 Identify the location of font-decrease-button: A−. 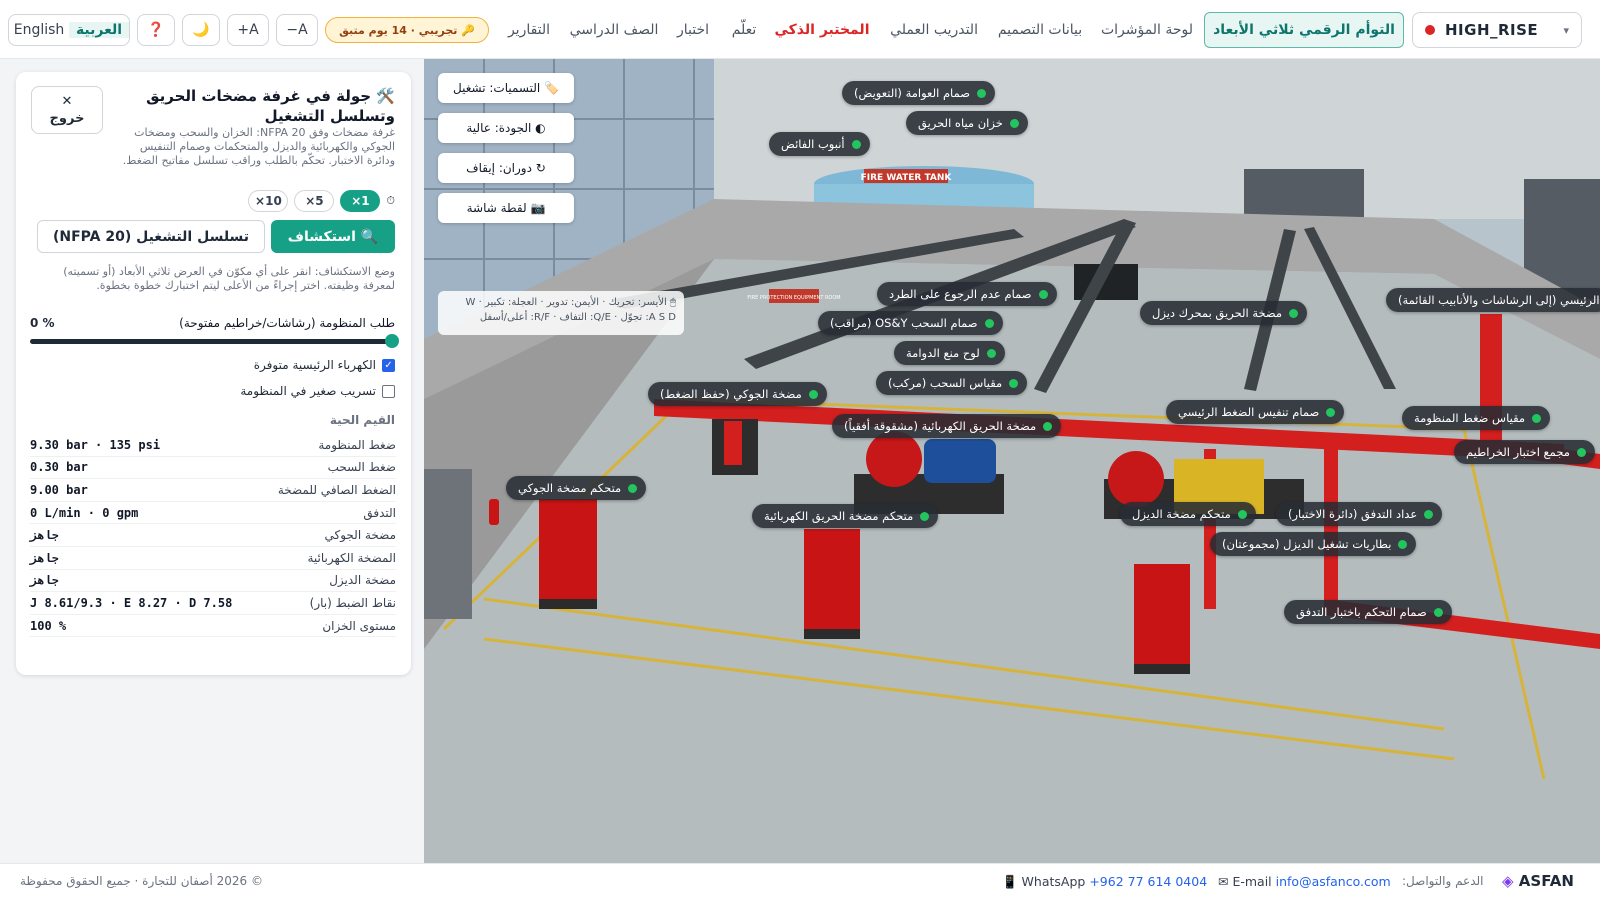
(297, 30).